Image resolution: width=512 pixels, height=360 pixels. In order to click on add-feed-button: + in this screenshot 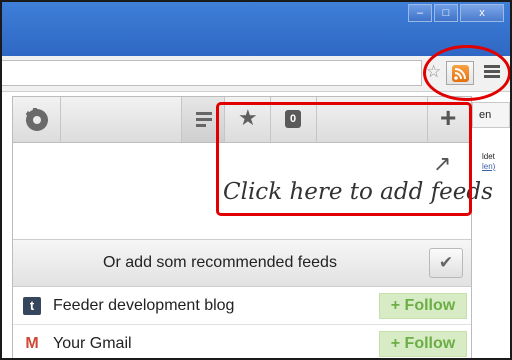, I will do `click(449, 119)`.